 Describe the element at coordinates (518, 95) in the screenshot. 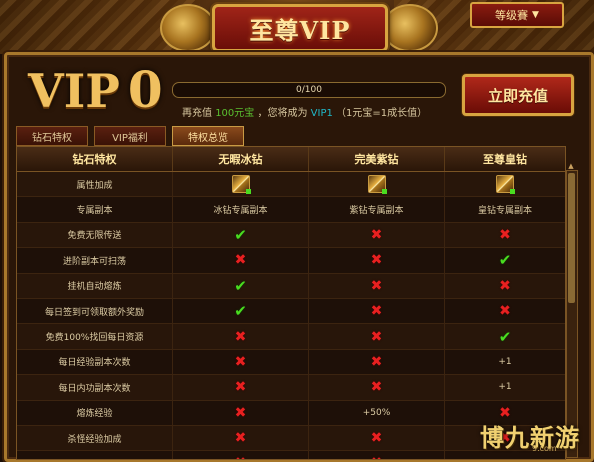

I see `recharge-now-button: 立即充值` at that location.